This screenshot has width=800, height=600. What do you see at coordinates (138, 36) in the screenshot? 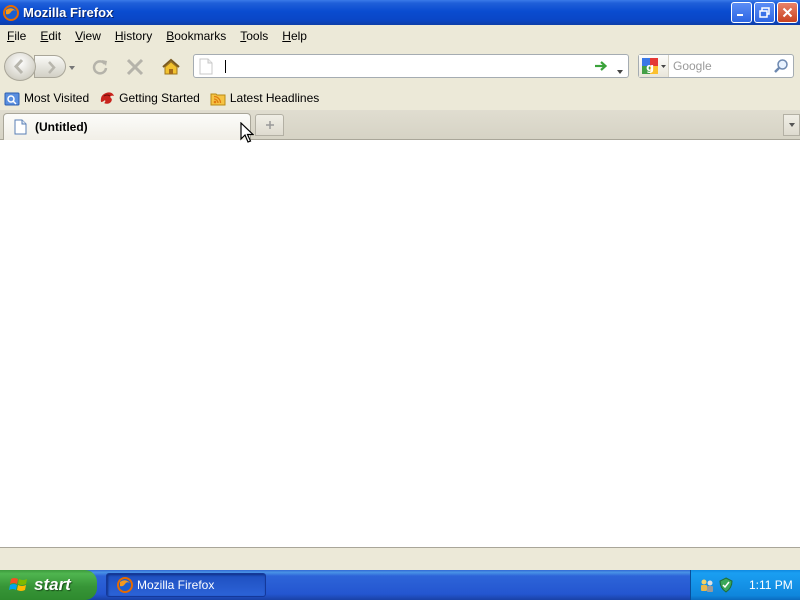
I see `menu-history-label: istory` at bounding box center [138, 36].